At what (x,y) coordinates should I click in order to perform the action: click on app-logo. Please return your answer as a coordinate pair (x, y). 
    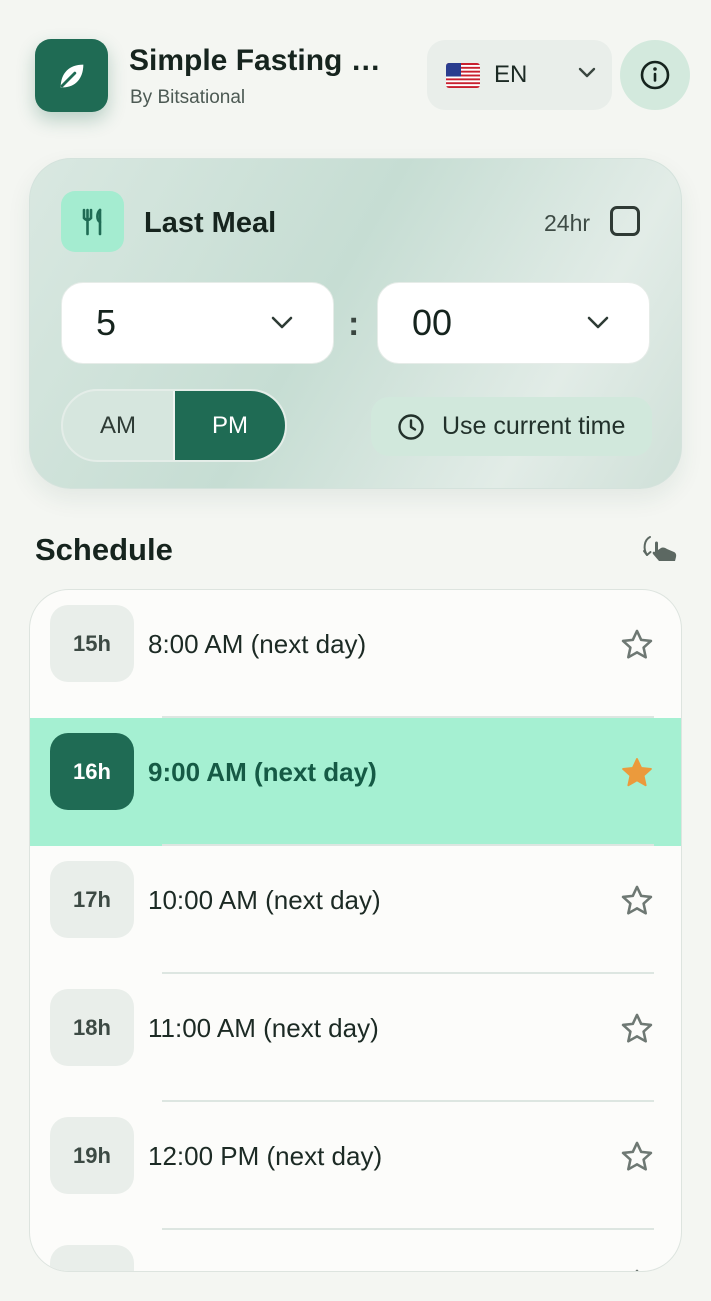
    Looking at the image, I should click on (71, 75).